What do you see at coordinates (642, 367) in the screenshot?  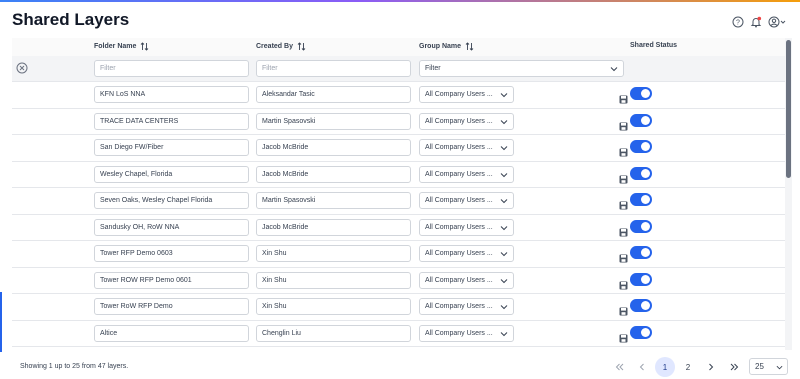 I see `prev-page-icon` at bounding box center [642, 367].